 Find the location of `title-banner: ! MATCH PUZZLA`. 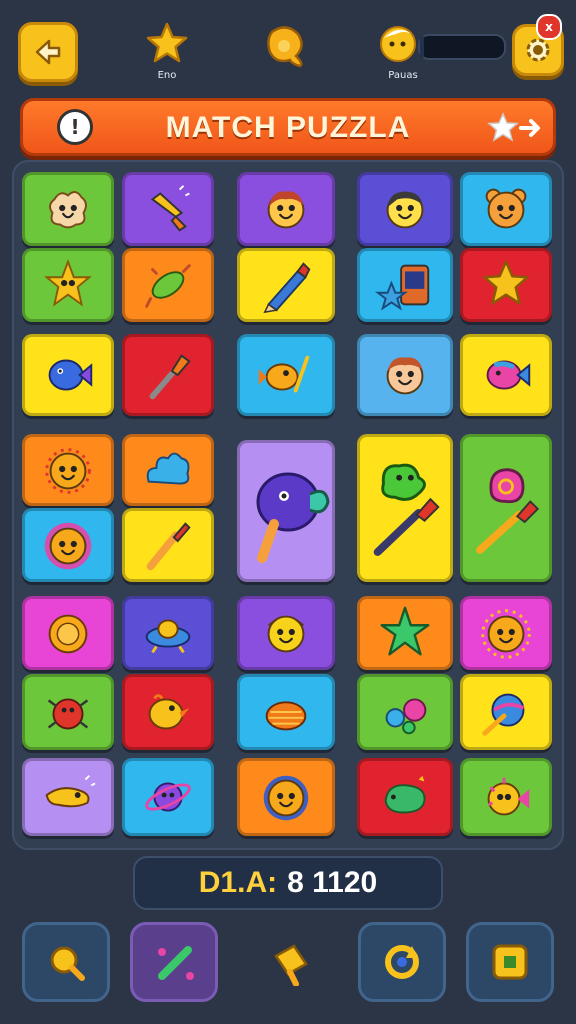

title-banner: ! MATCH PUZZLA is located at coordinates (288, 127).